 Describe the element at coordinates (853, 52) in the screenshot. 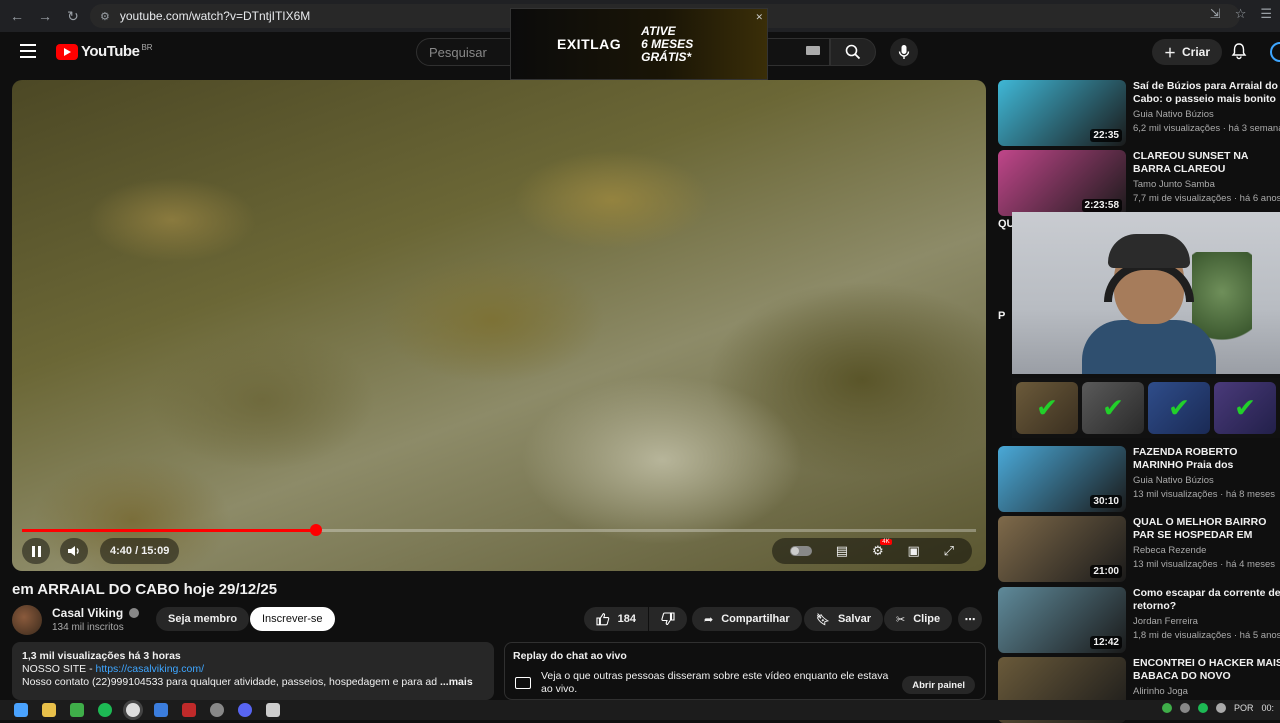

I see `search-button` at that location.